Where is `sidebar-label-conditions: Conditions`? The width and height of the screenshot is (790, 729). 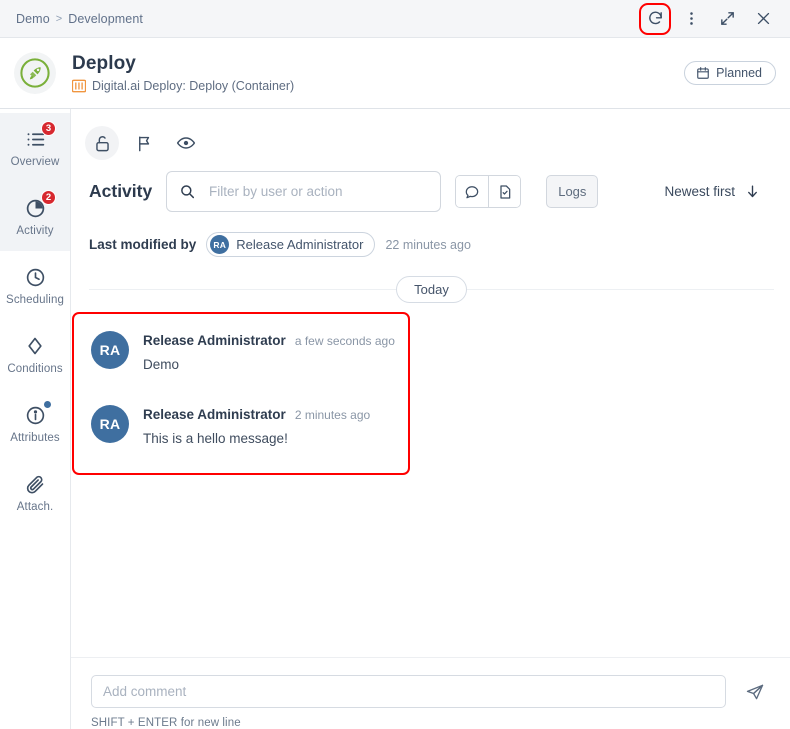 sidebar-label-conditions: Conditions is located at coordinates (35, 369).